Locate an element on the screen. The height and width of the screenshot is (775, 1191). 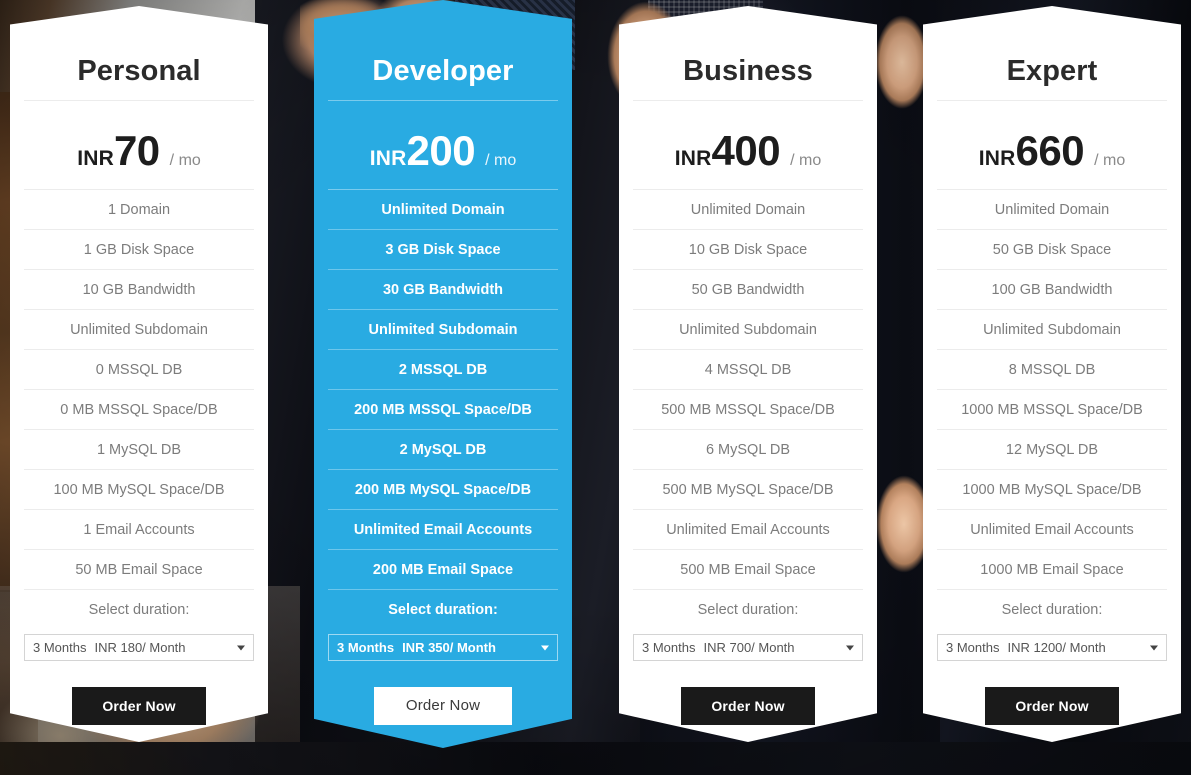
feature-item: 8 MSSQL DB is located at coordinates (1052, 370).